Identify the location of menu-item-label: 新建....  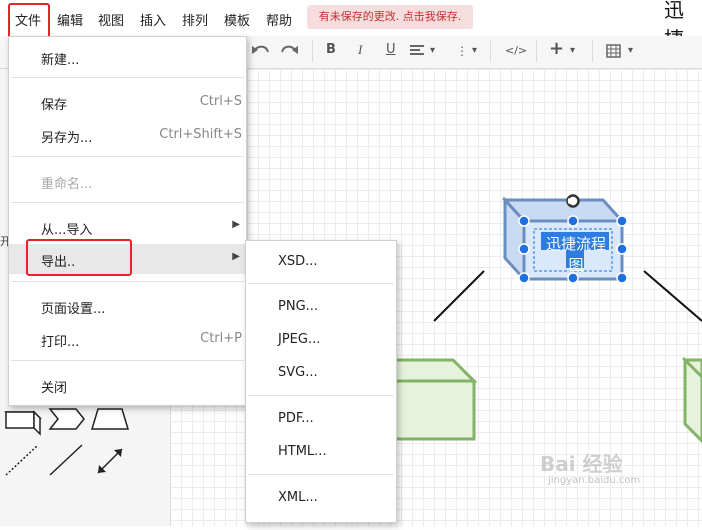
(60, 60).